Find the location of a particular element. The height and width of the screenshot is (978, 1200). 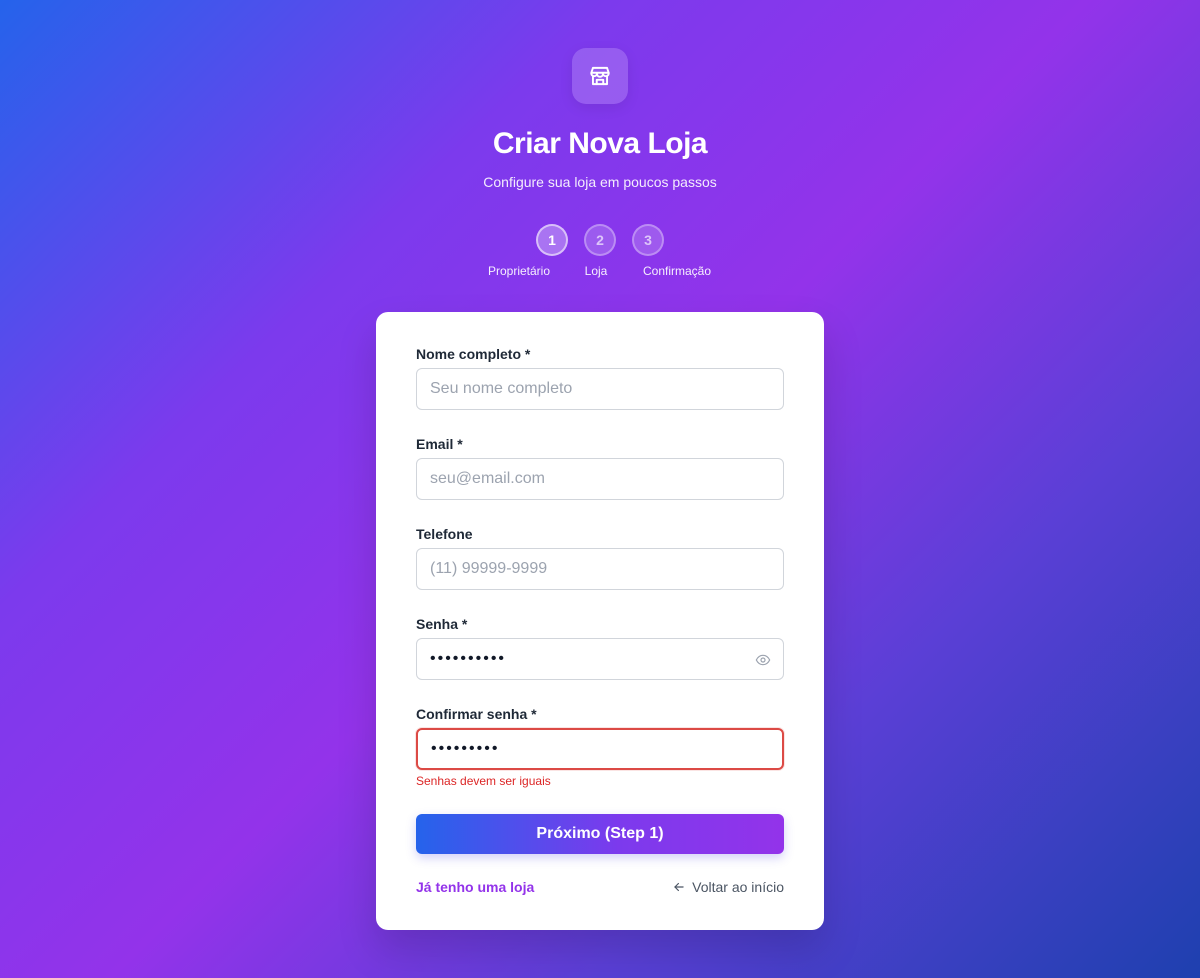

back-link-label: Voltar ao início is located at coordinates (738, 887).